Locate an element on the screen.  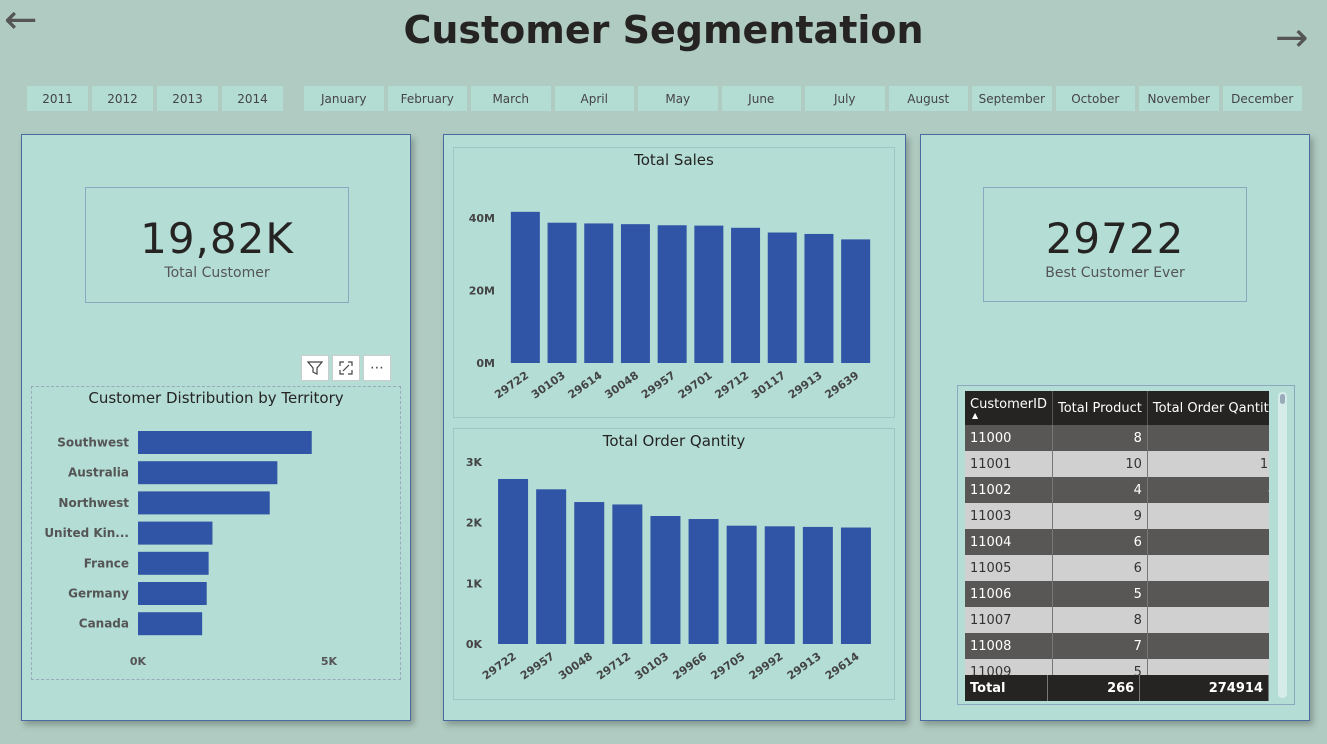
total-customer-value: 19,82K is located at coordinates (217, 238).